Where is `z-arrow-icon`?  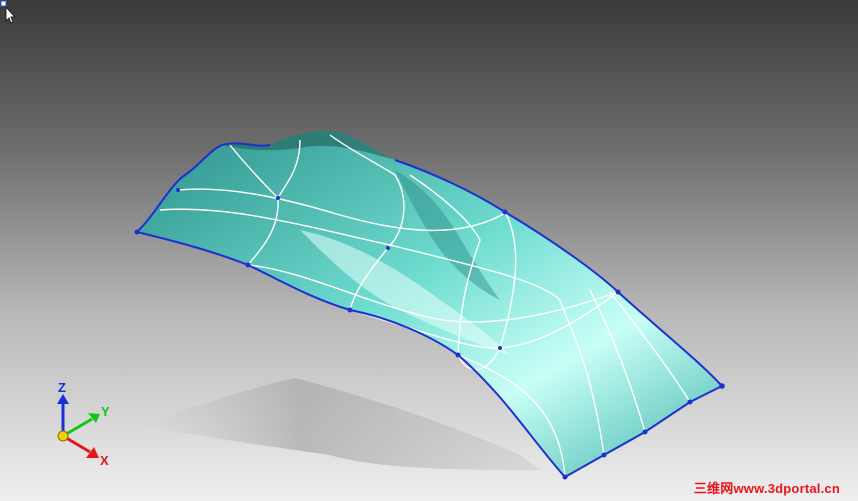
z-arrow-icon is located at coordinates (63, 399).